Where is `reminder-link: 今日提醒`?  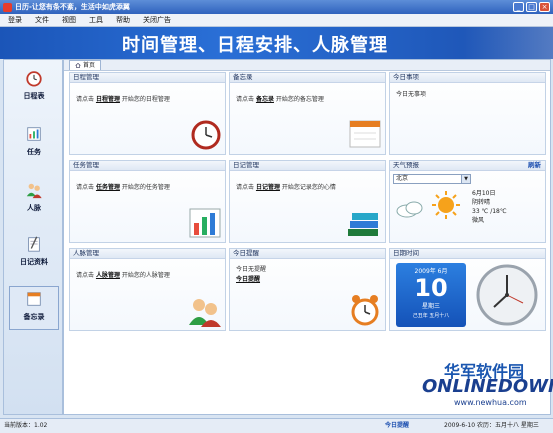 reminder-link: 今日提醒 is located at coordinates (307, 280).